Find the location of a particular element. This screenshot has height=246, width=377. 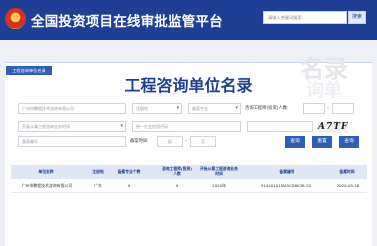

site-search-button: 搜索 is located at coordinates (357, 17).